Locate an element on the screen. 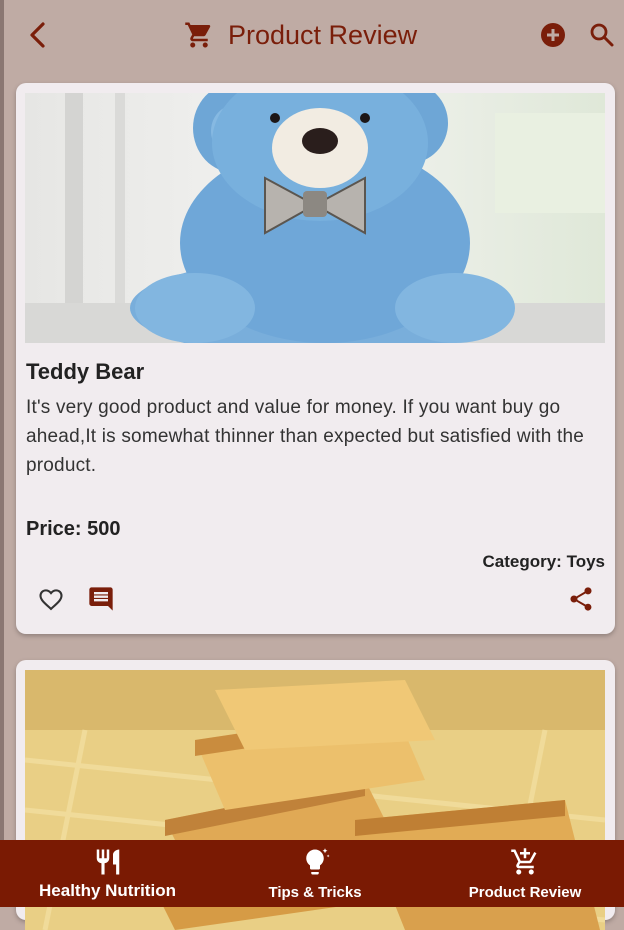  back-arrow-icon is located at coordinates (38, 35).